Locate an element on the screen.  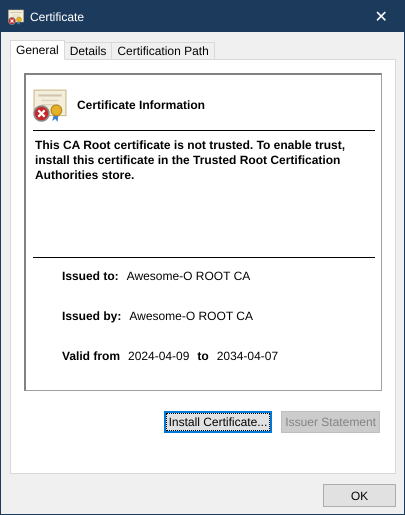
field-label: Valid from is located at coordinates (91, 356).